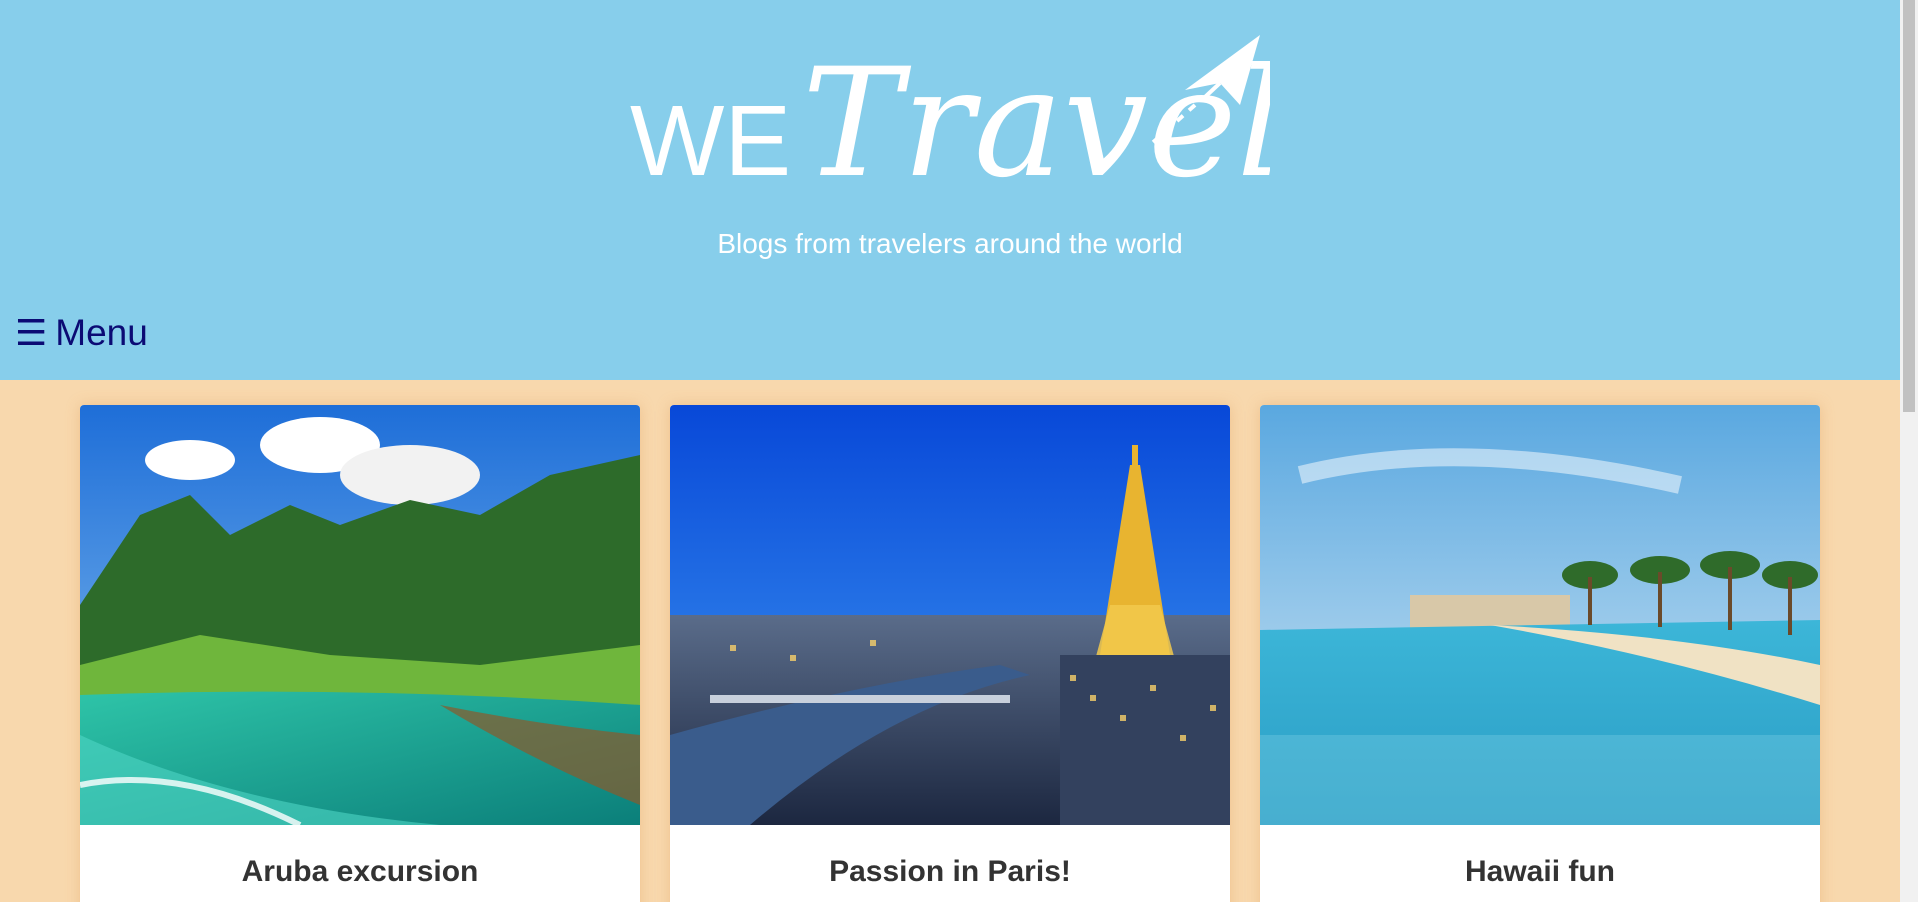 The height and width of the screenshot is (902, 1918). What do you see at coordinates (1540, 615) in the screenshot?
I see `beach-resort-photo` at bounding box center [1540, 615].